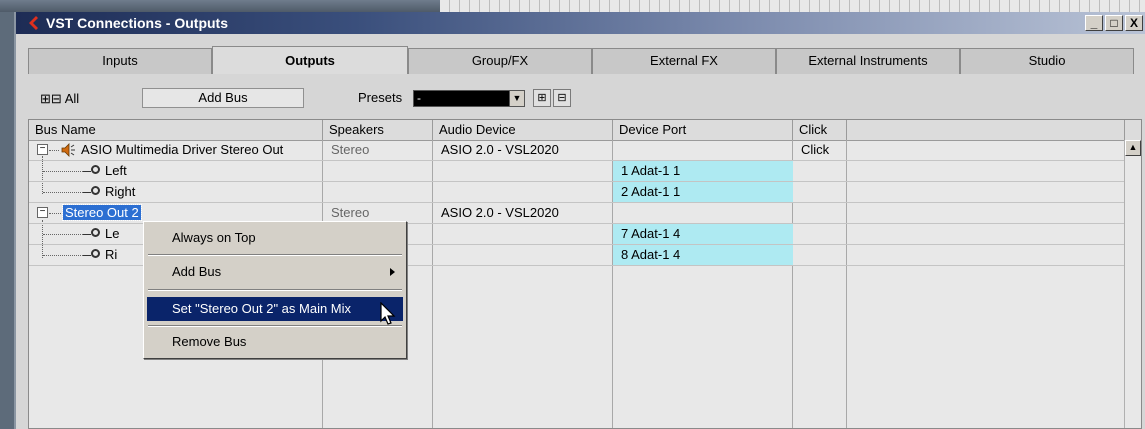 This screenshot has width=1145, height=429. Describe the element at coordinates (223, 98) in the screenshot. I see `add-bus-button: Add Bus` at that location.